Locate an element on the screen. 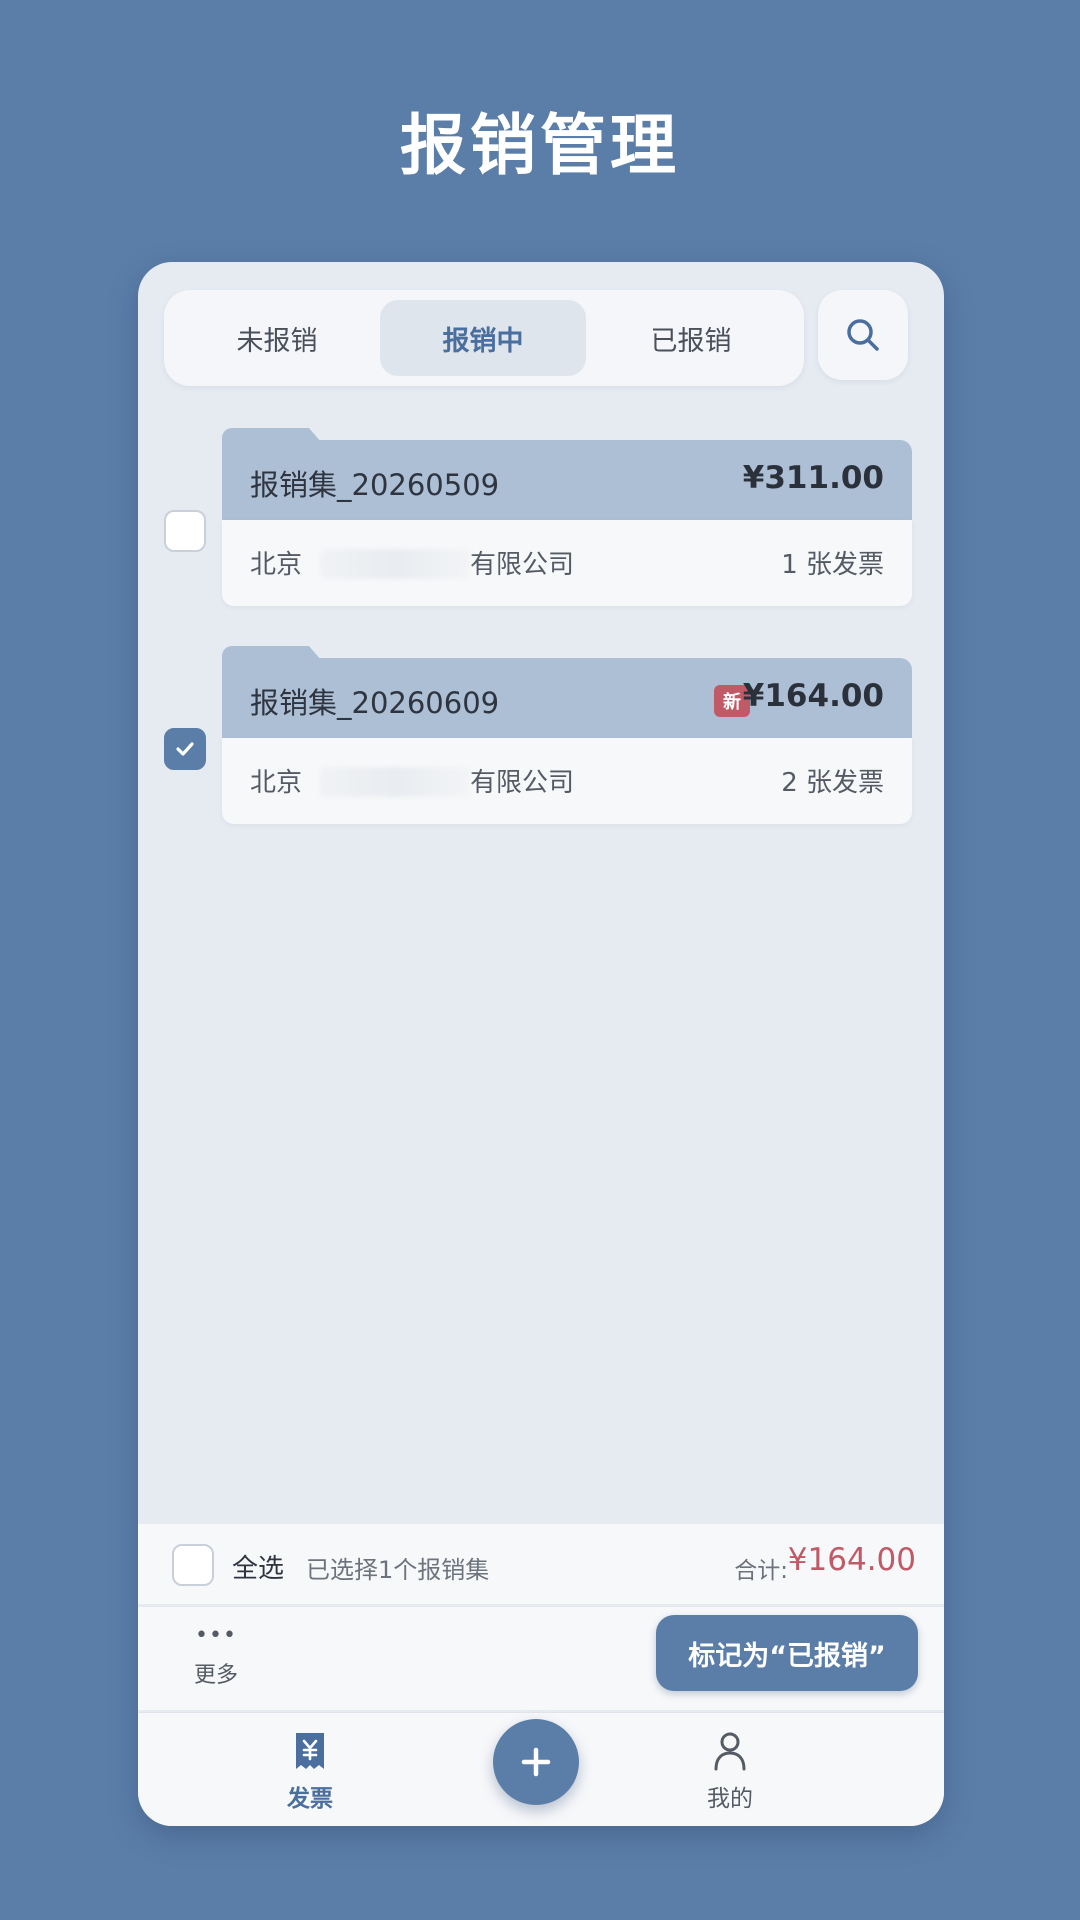 This screenshot has width=1080, height=1920. more-dots-icon: ••• is located at coordinates (216, 1635).